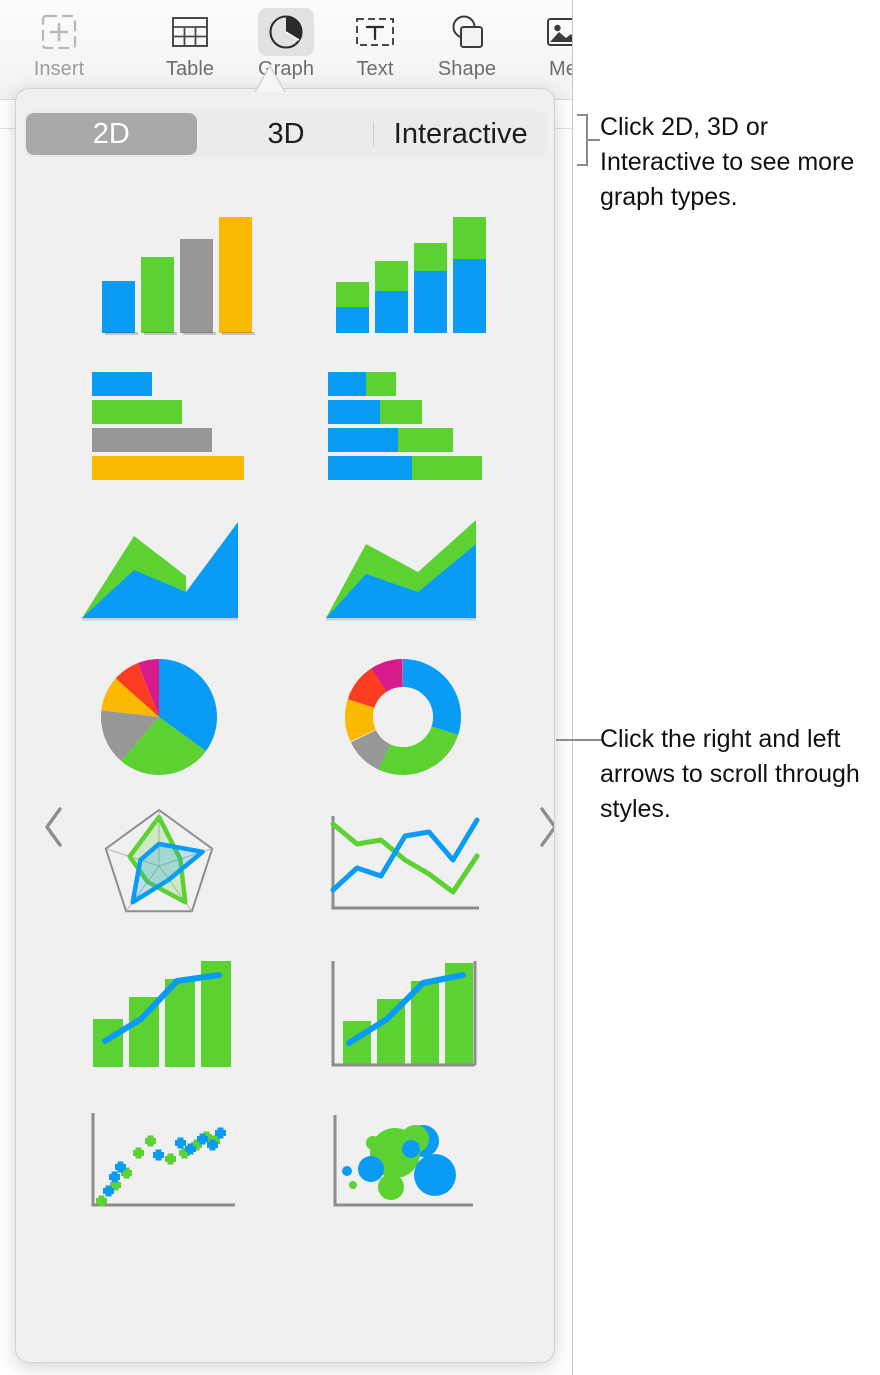 The height and width of the screenshot is (1375, 880). What do you see at coordinates (159, 1161) in the screenshot?
I see `chart-thumb-scatter-chart` at bounding box center [159, 1161].